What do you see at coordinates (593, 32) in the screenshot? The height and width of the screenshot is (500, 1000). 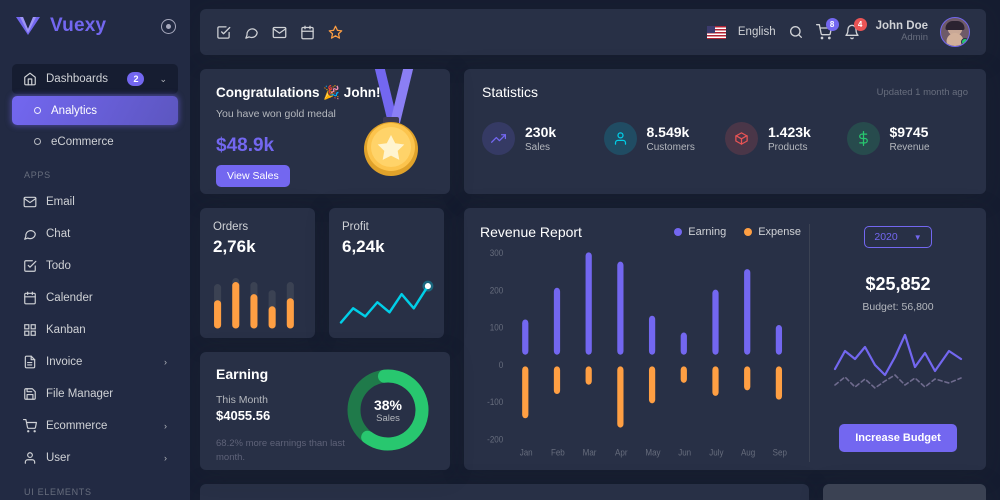 I see `top-navbar: English 8 4 John Doe Admin` at bounding box center [593, 32].